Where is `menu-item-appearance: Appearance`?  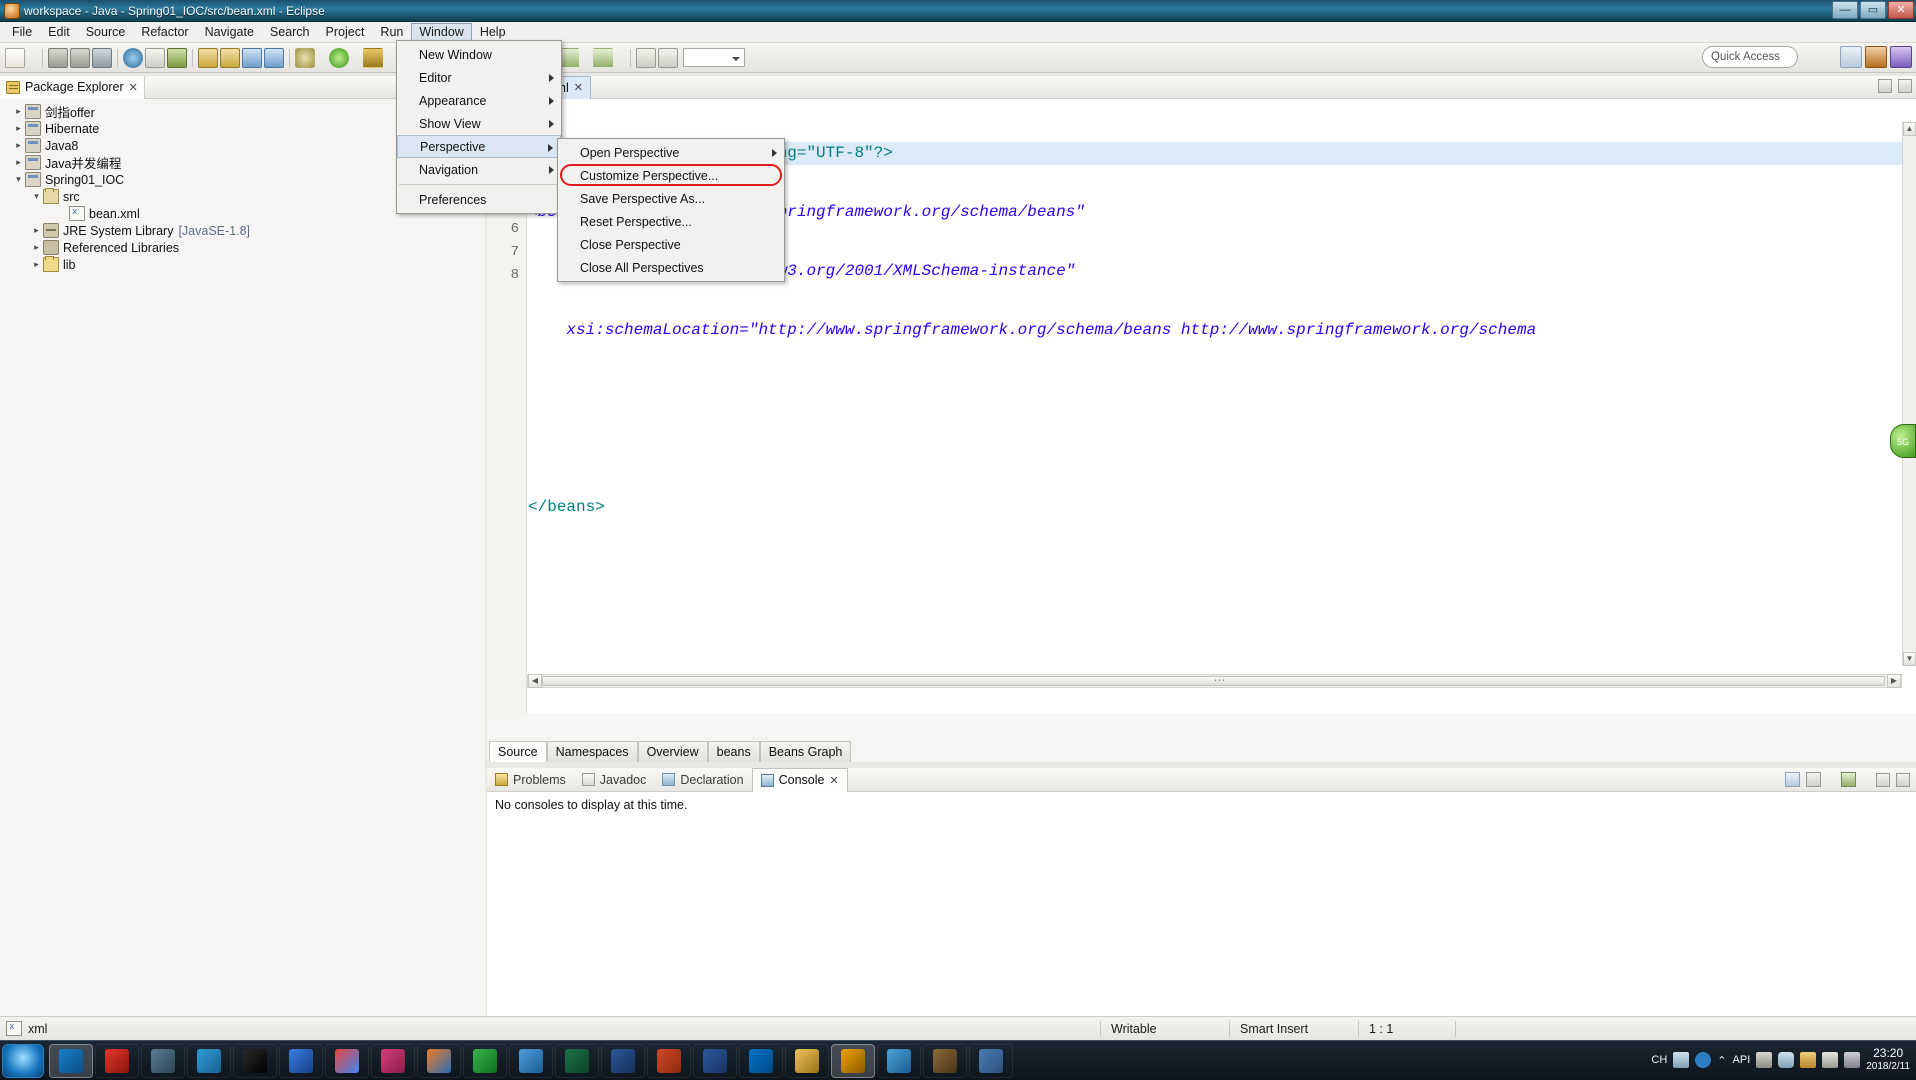 menu-item-appearance: Appearance is located at coordinates (479, 100).